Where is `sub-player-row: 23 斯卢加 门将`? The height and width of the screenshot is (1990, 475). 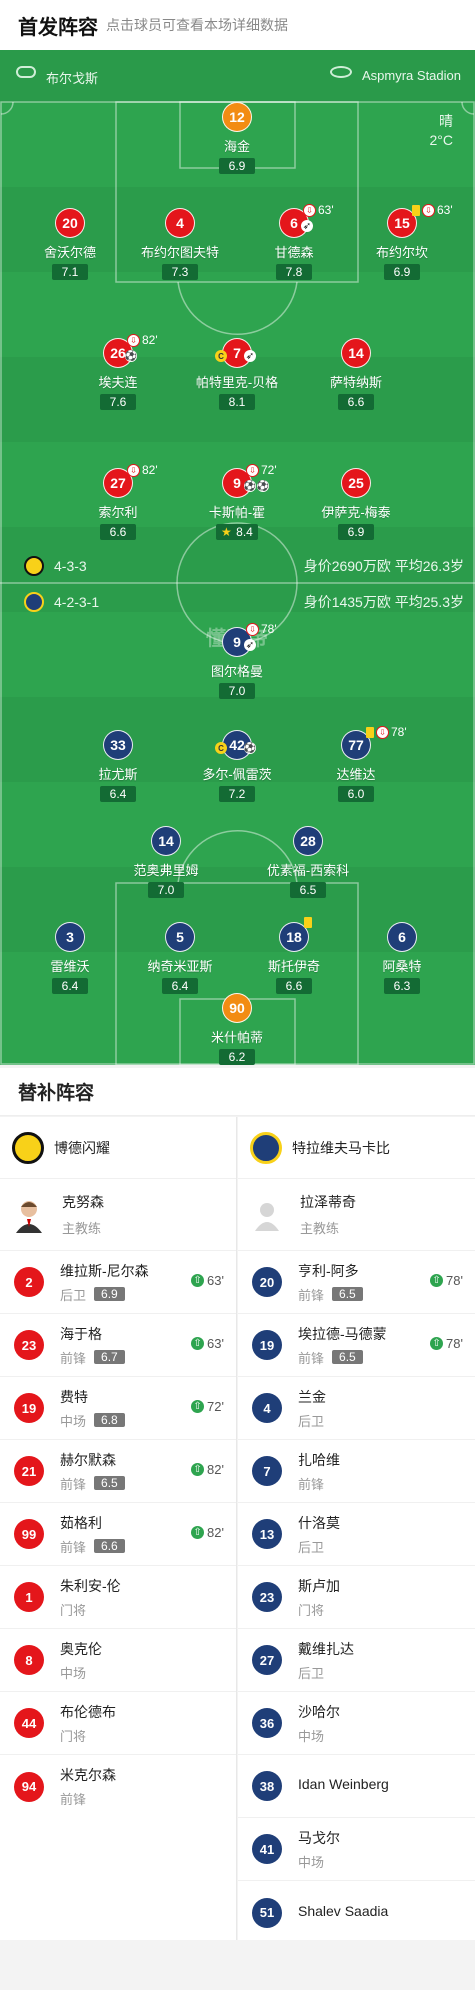
sub-player-row: 23 斯卢加 门将 is located at coordinates (356, 1597).